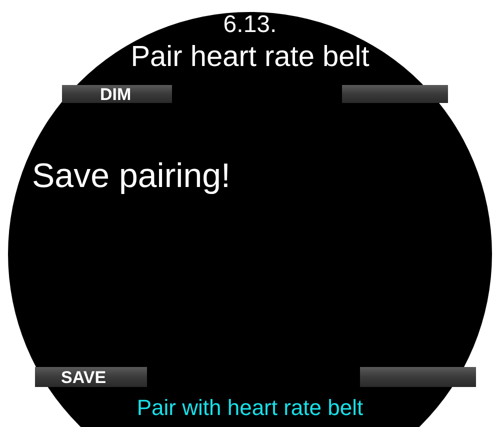  I want to click on section-number: 6.13., so click(250, 25).